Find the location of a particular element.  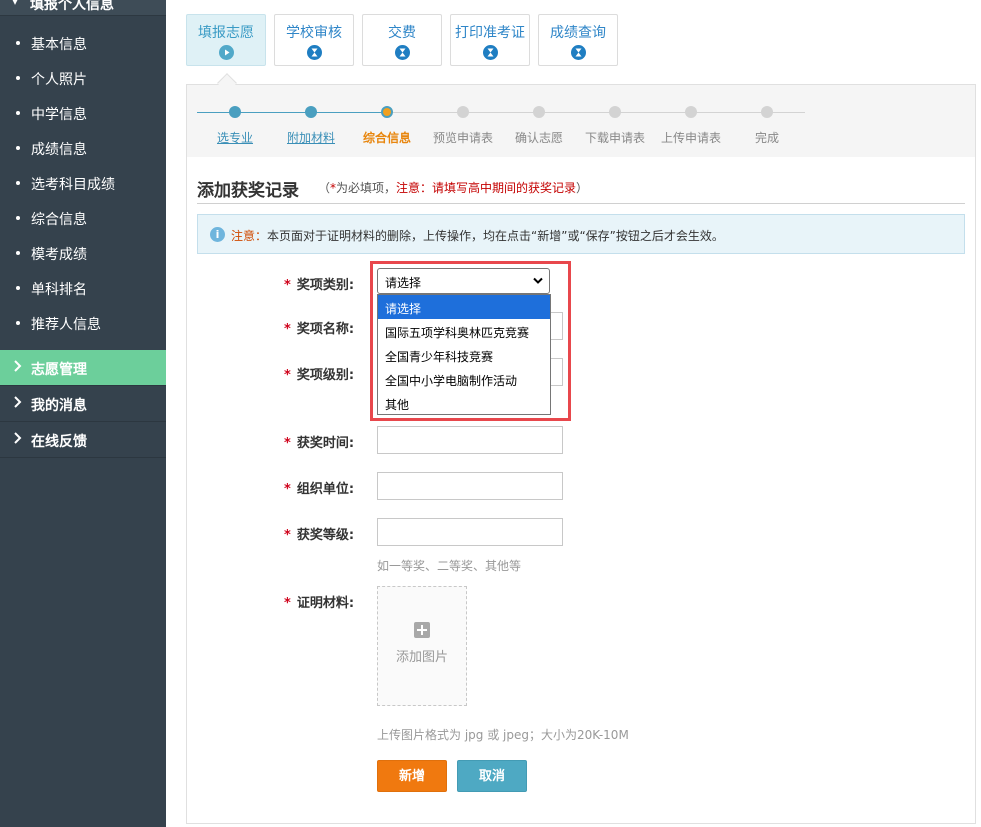

sidebar-subitem-grades: 成绩信息 is located at coordinates (83, 148).